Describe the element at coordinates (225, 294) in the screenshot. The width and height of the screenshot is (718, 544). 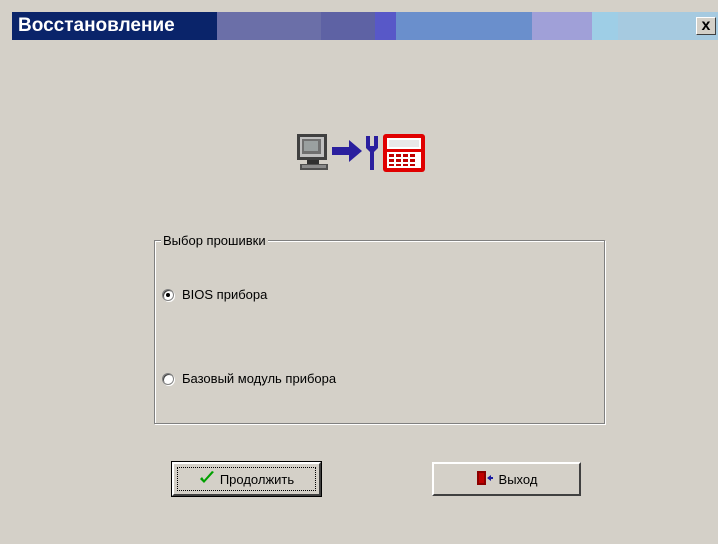
I see `radio-label-bios: BIOS прибора` at that location.